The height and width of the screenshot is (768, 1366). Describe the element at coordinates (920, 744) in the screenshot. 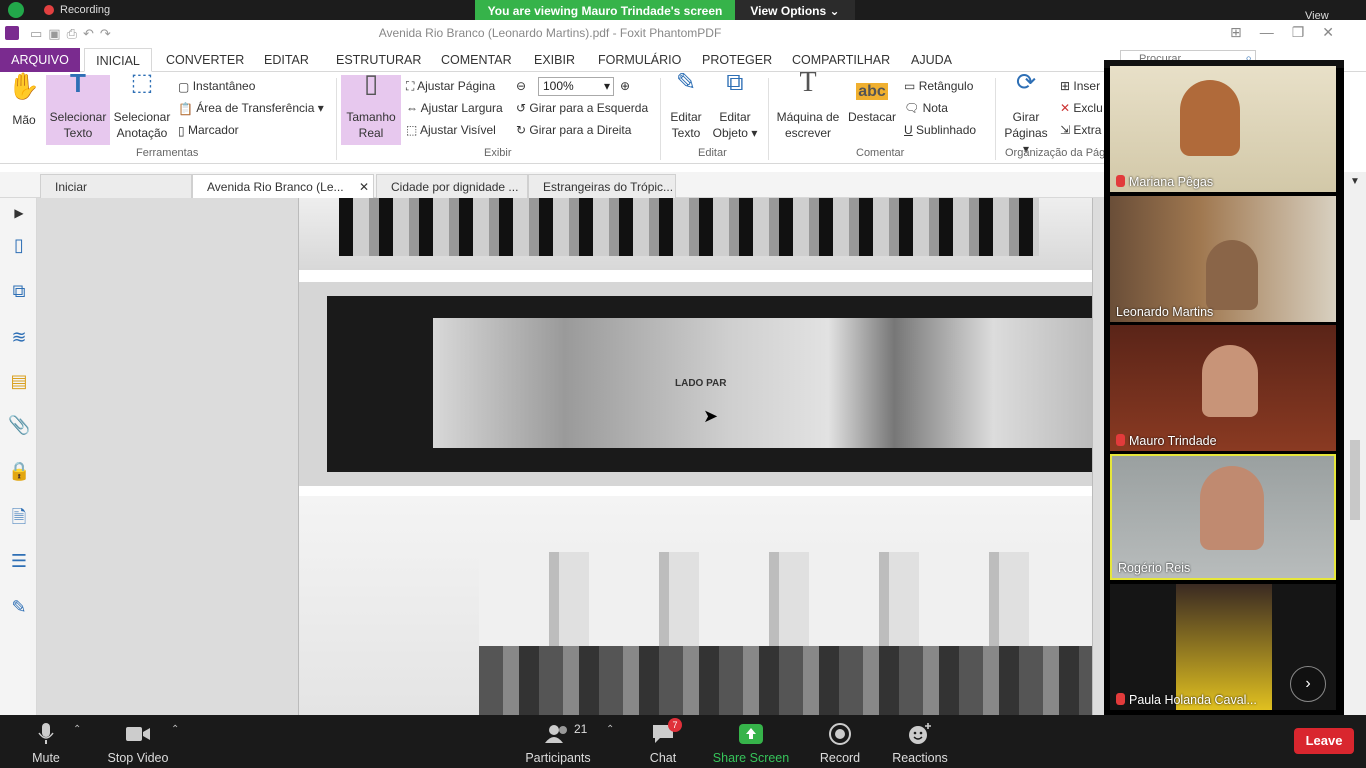

I see `reactions-button: Reactions` at that location.